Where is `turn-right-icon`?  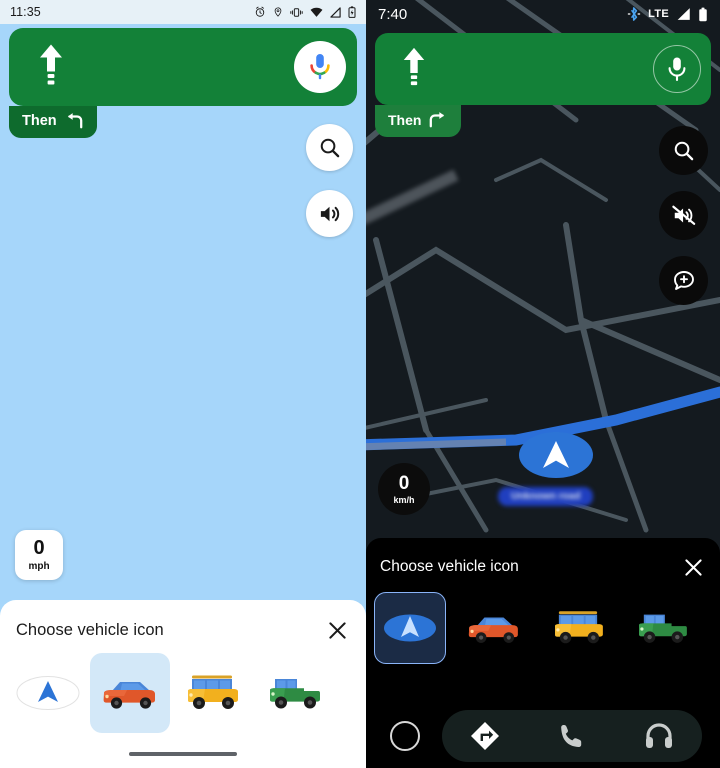 turn-right-icon is located at coordinates (437, 120).